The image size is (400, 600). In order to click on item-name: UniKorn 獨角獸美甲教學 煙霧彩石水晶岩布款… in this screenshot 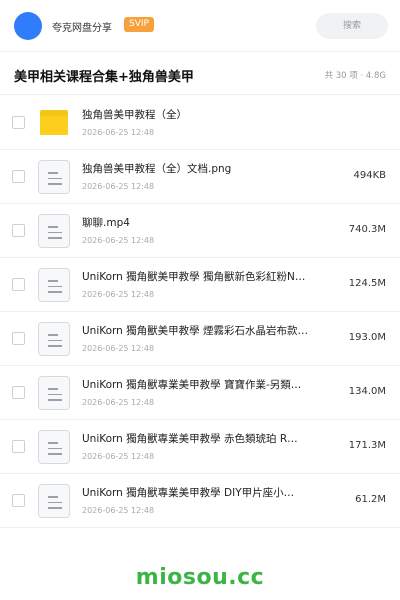, I will do `click(195, 331)`.